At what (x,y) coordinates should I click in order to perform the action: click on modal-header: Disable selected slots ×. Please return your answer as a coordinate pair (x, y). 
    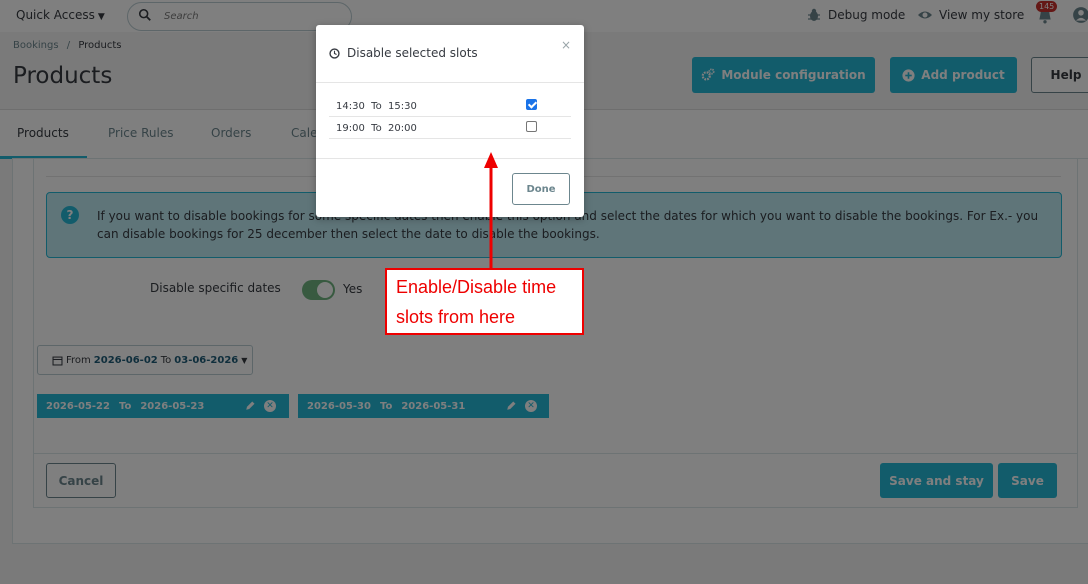
    Looking at the image, I should click on (450, 54).